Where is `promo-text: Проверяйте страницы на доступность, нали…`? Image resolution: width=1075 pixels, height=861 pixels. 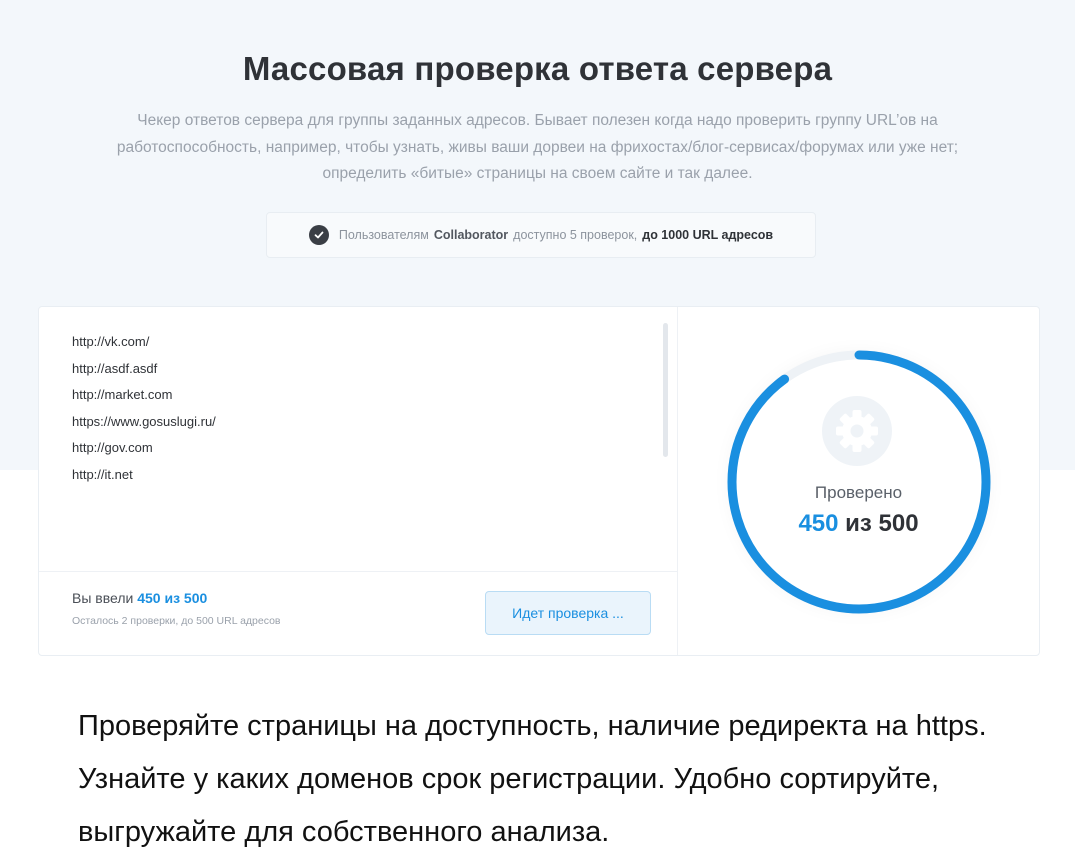
promo-text: Проверяйте страницы на доступность, нали… is located at coordinates (532, 779).